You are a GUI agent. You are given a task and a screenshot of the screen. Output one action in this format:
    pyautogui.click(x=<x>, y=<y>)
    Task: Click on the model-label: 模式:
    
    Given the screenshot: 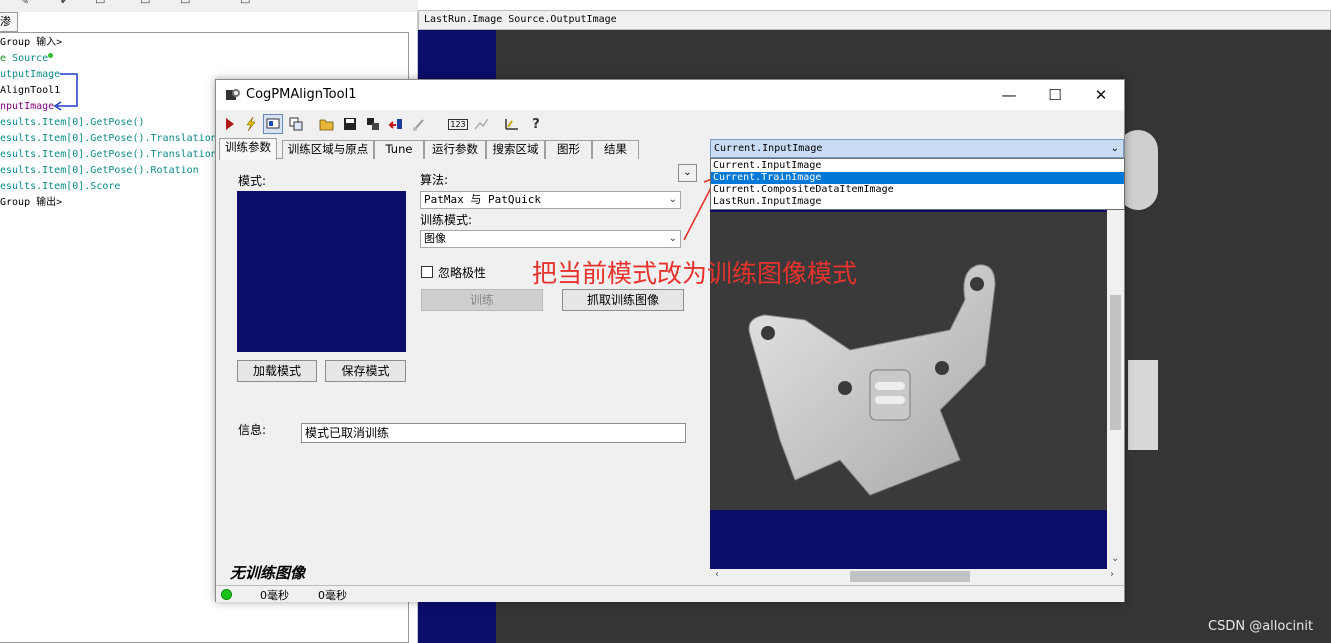 What is the action you would take?
    pyautogui.click(x=252, y=181)
    